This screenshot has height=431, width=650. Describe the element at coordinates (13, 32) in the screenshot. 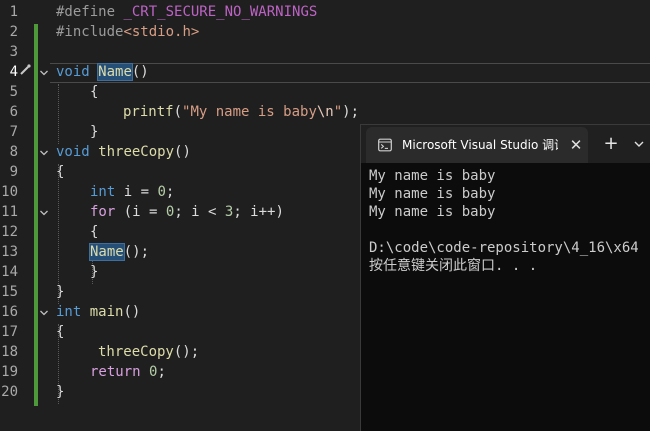

I see `line-number: 2` at that location.